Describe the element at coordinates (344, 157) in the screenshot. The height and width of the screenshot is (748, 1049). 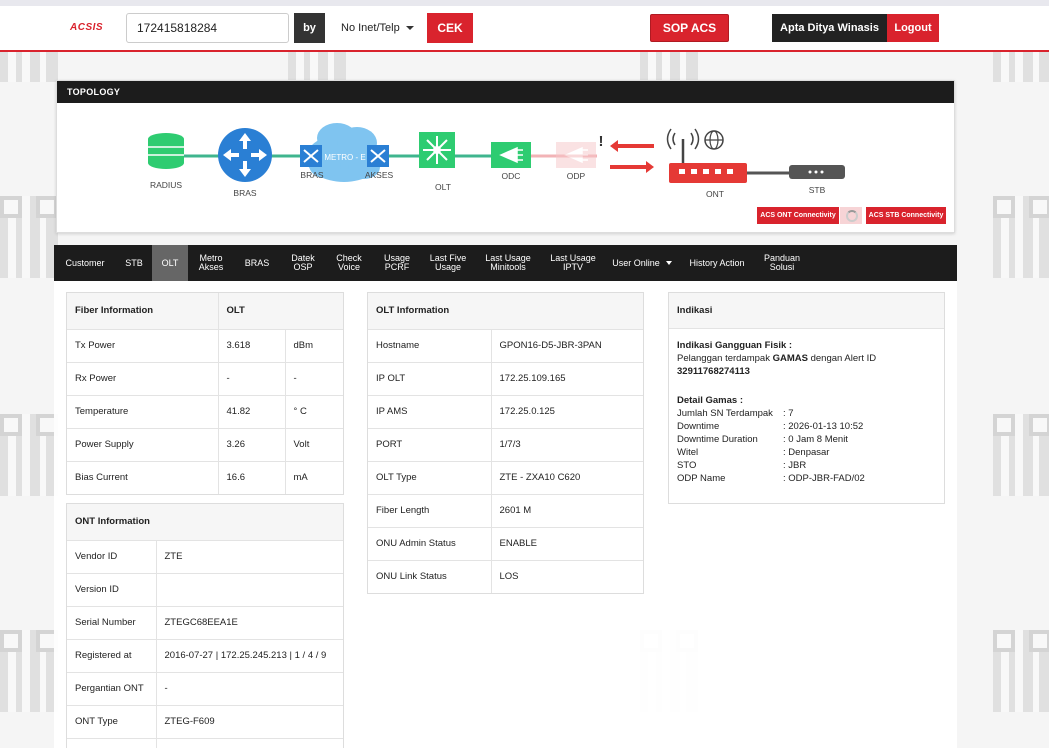
I see `metro-label: METRO - E` at that location.